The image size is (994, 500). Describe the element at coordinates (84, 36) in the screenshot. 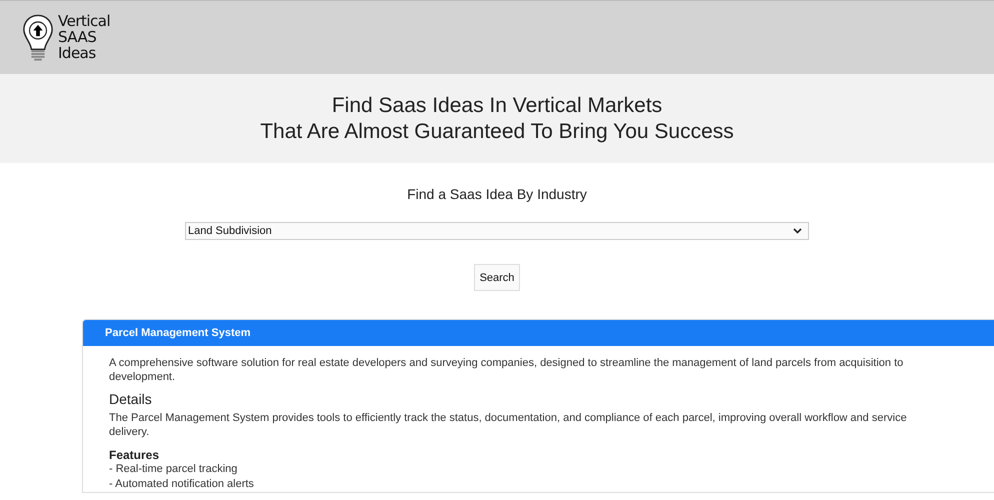

I see `logo-text: Vertical SAAS Ideas` at that location.